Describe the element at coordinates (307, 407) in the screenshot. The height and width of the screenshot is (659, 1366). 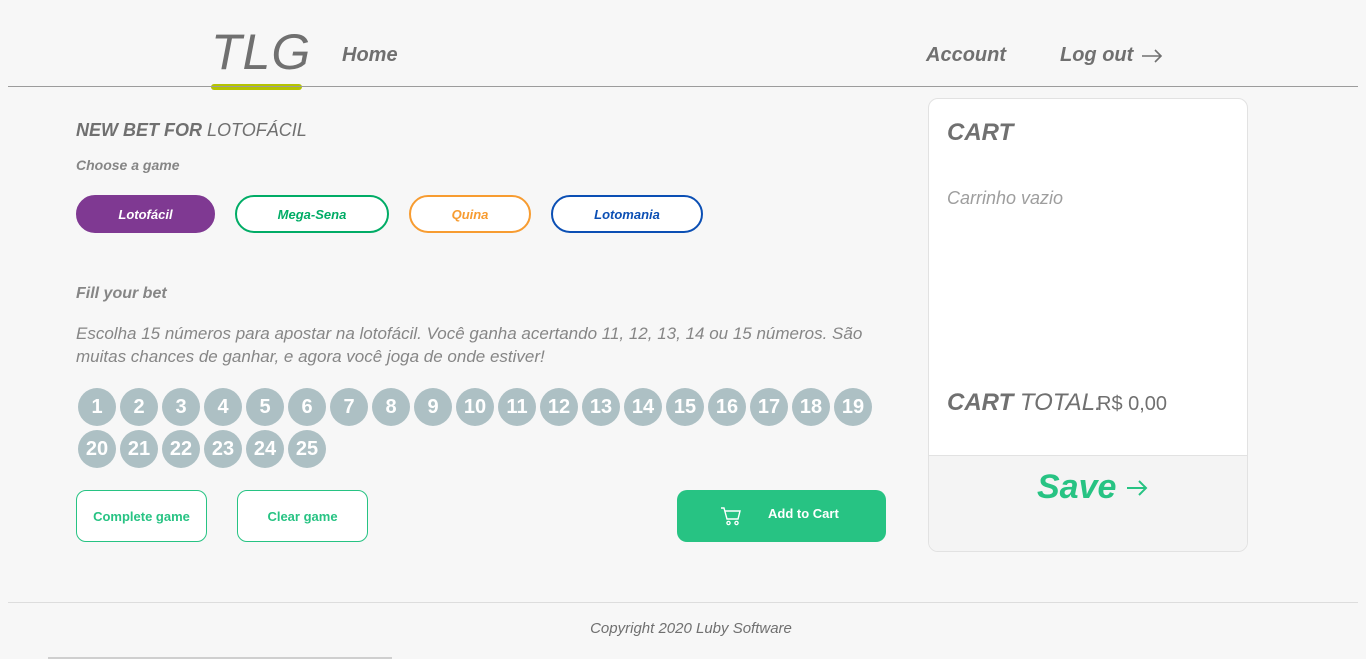
I see `number-ball: 6` at that location.